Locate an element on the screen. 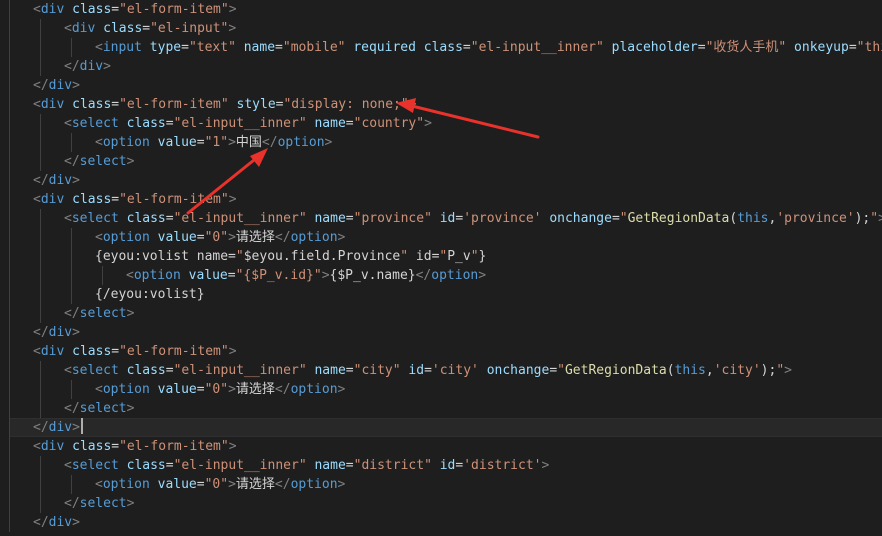 The width and height of the screenshot is (882, 536). code-token: $eyou.field.Province is located at coordinates (322, 256).